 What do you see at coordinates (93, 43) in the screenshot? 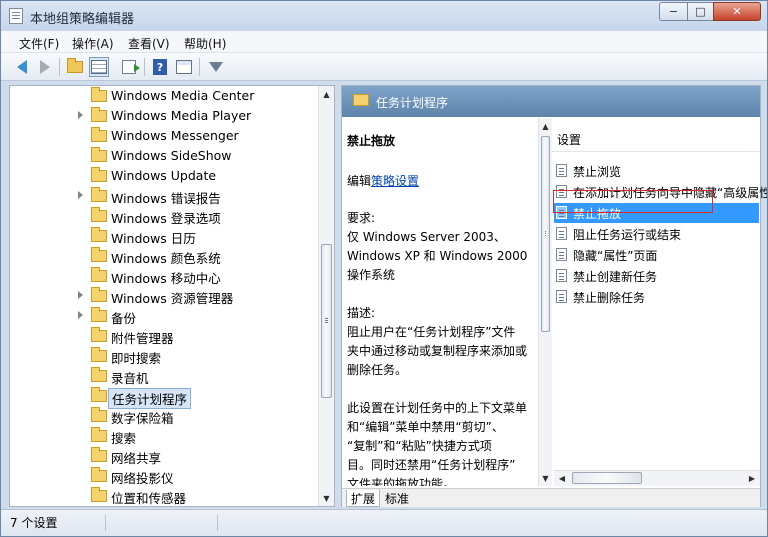
I see `menu-action: 操作(A)` at bounding box center [93, 43].